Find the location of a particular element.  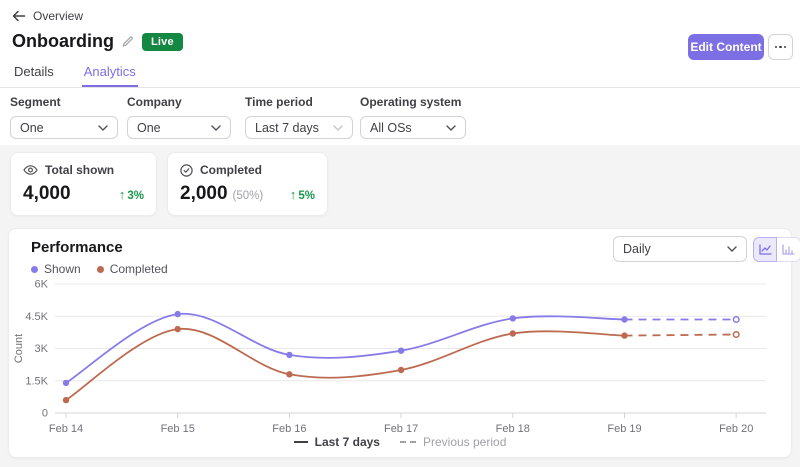

line-chart-toggle-button is located at coordinates (765, 249).